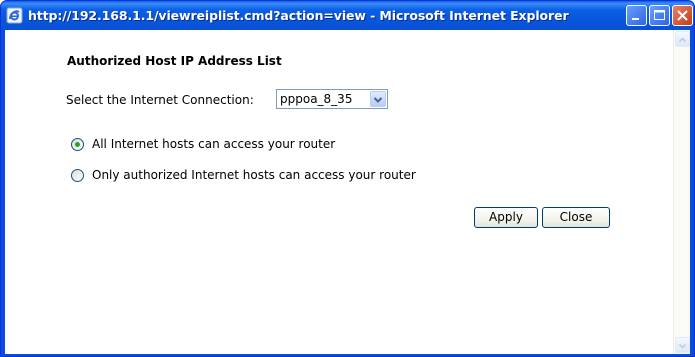 This screenshot has height=357, width=695. Describe the element at coordinates (174, 61) in the screenshot. I see `page-heading: Authorized Host IP Address List` at that location.